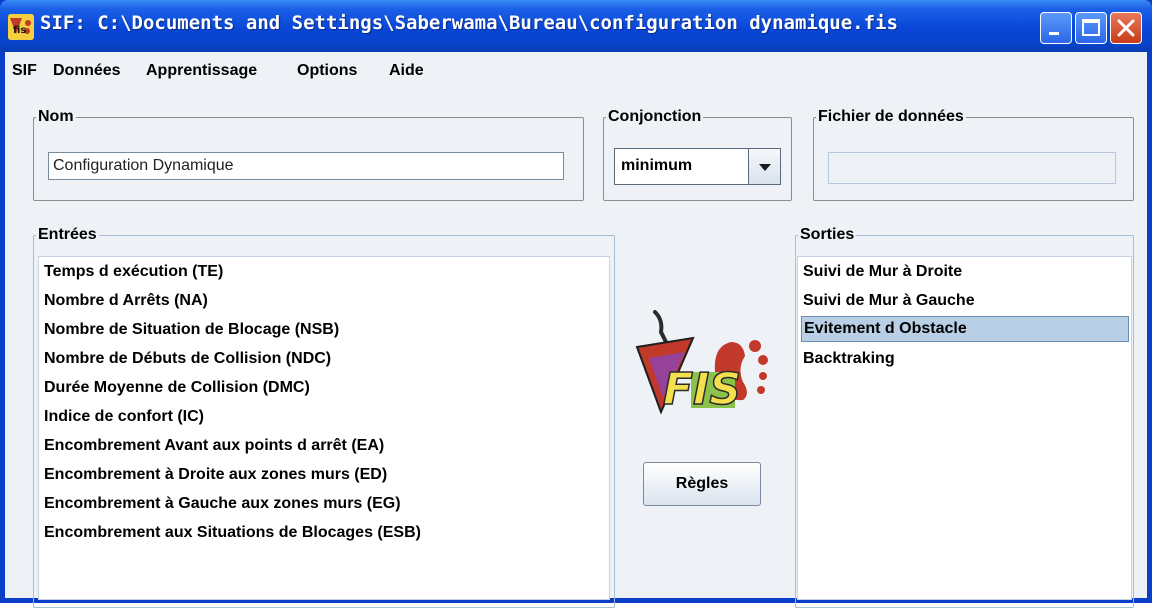  Describe the element at coordinates (891, 117) in the screenshot. I see `fichier-label: Fichier de données` at that location.